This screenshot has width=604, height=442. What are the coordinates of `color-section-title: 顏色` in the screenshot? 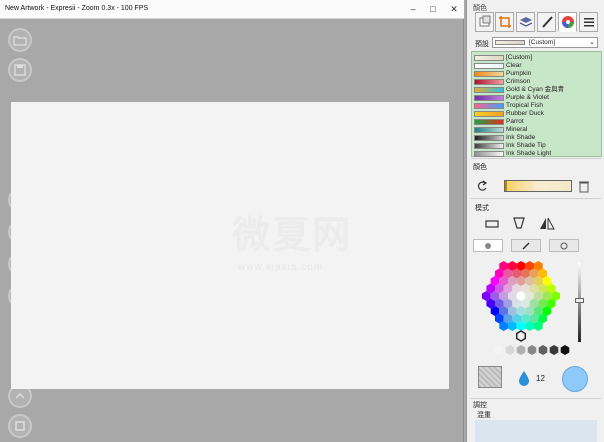 It's located at (480, 167).